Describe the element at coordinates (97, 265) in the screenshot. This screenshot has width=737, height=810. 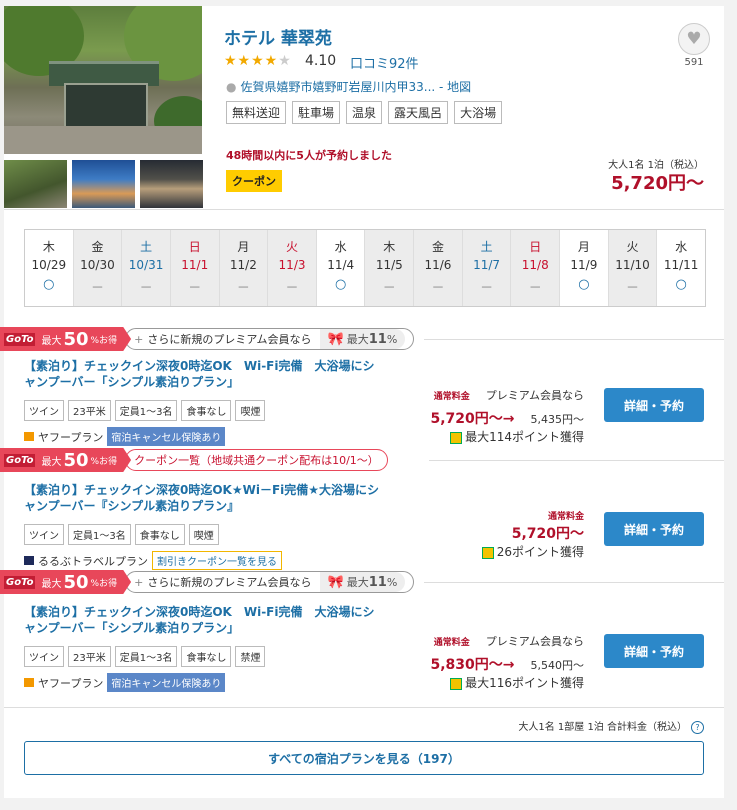
I see `calendar-date: 10/30` at that location.